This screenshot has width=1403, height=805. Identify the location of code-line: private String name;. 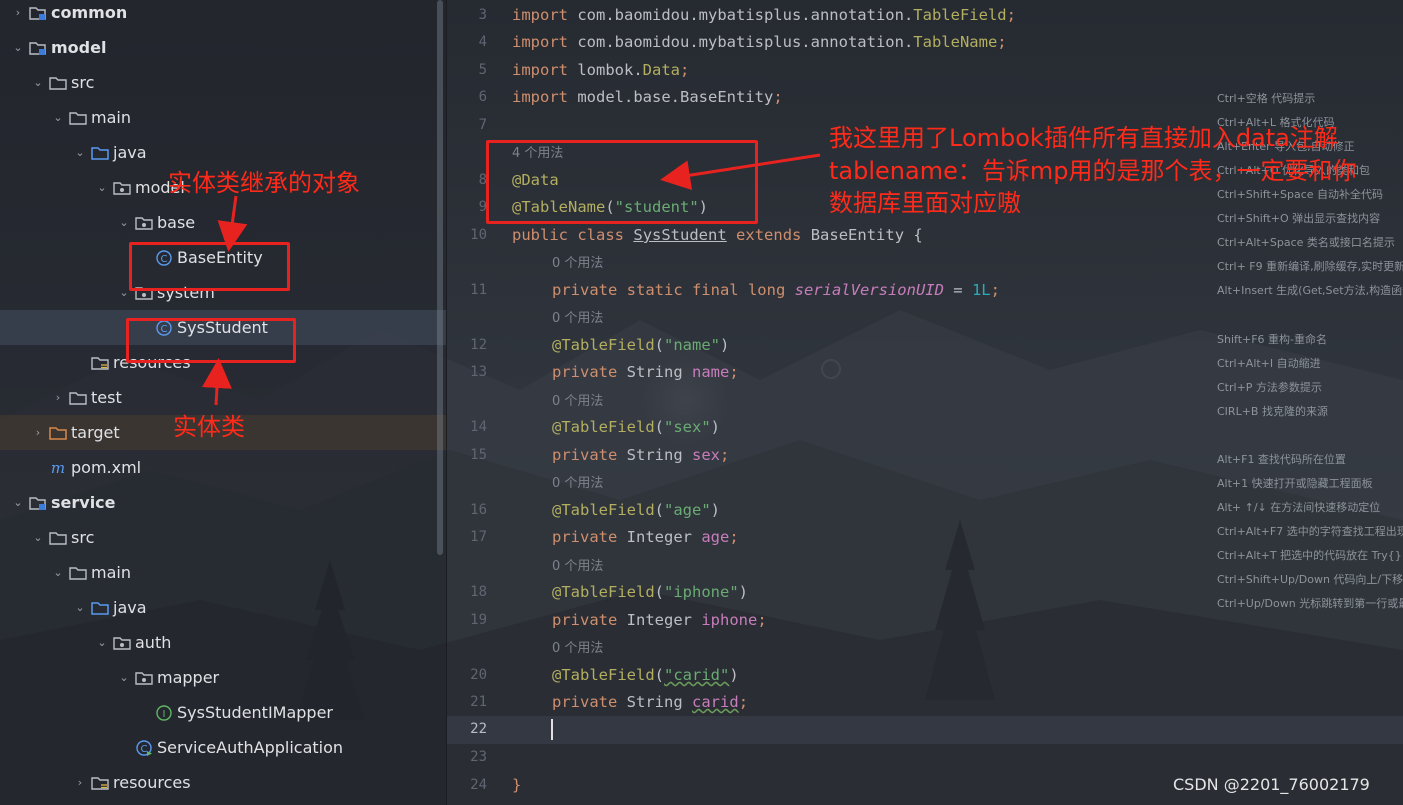
(645, 372).